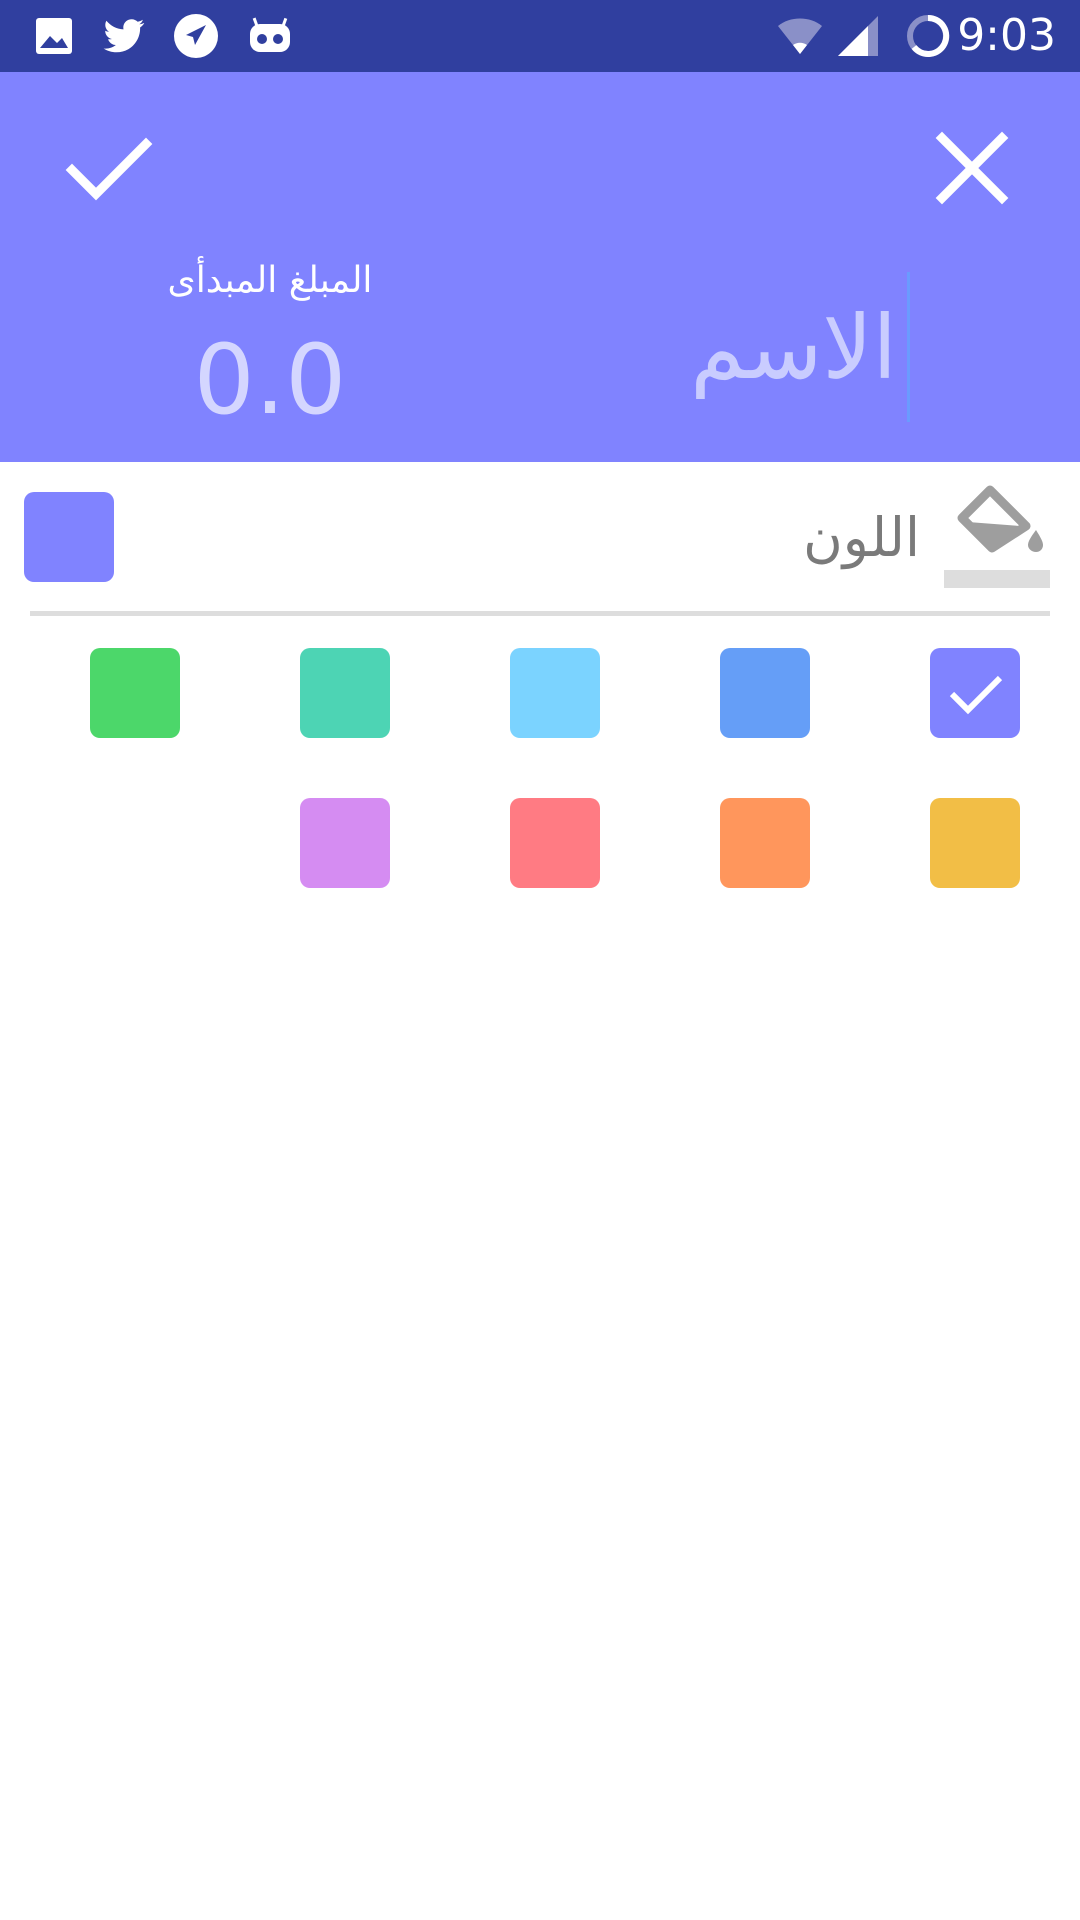 The height and width of the screenshot is (1920, 1080). What do you see at coordinates (928, 36) in the screenshot?
I see `battery-ring-icon` at bounding box center [928, 36].